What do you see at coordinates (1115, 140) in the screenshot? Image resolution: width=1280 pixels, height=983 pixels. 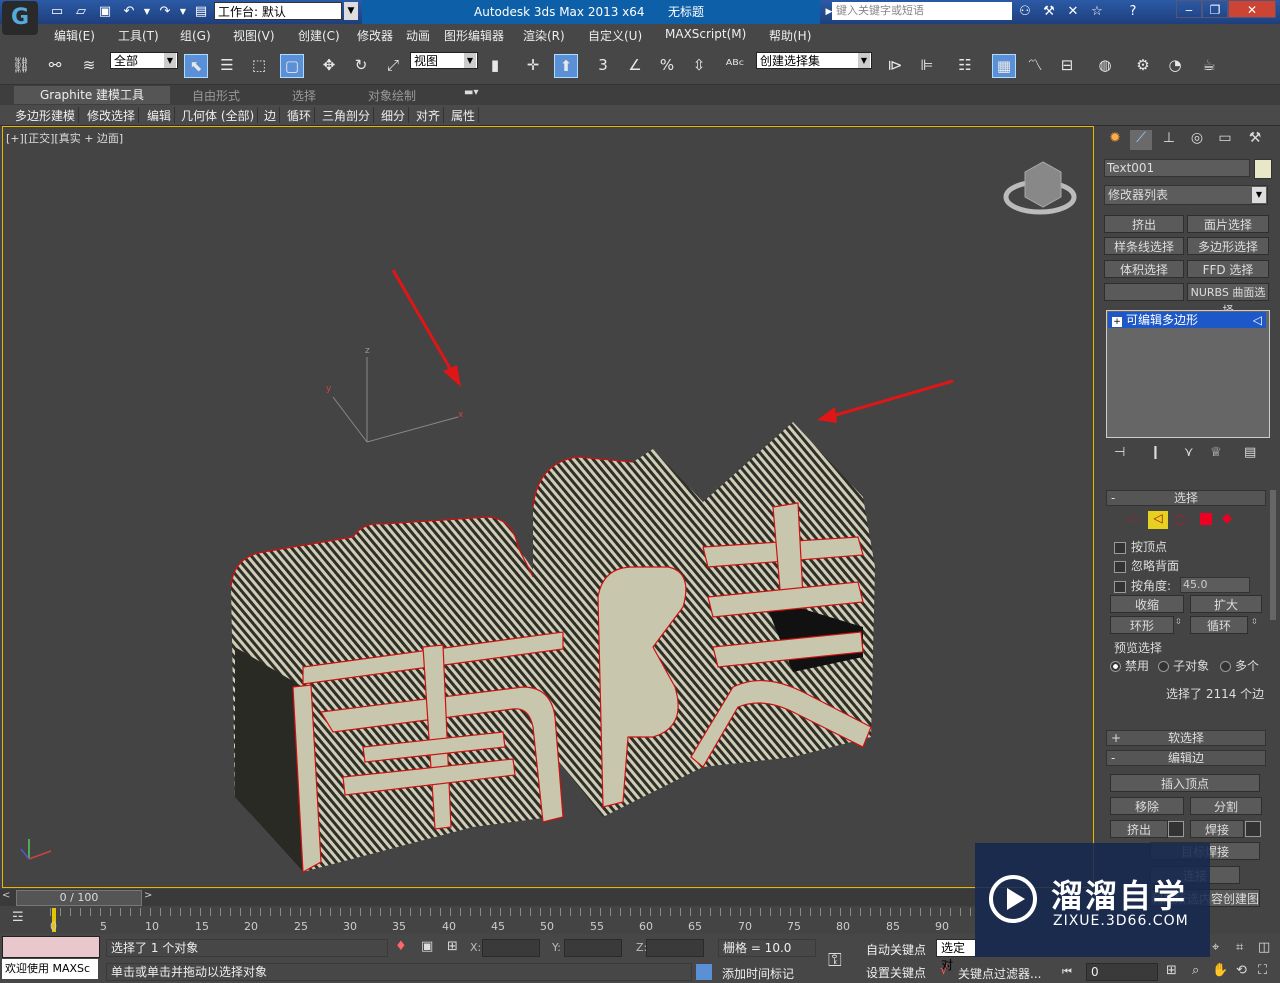 I see `create-tab-icon: ✹` at bounding box center [1115, 140].